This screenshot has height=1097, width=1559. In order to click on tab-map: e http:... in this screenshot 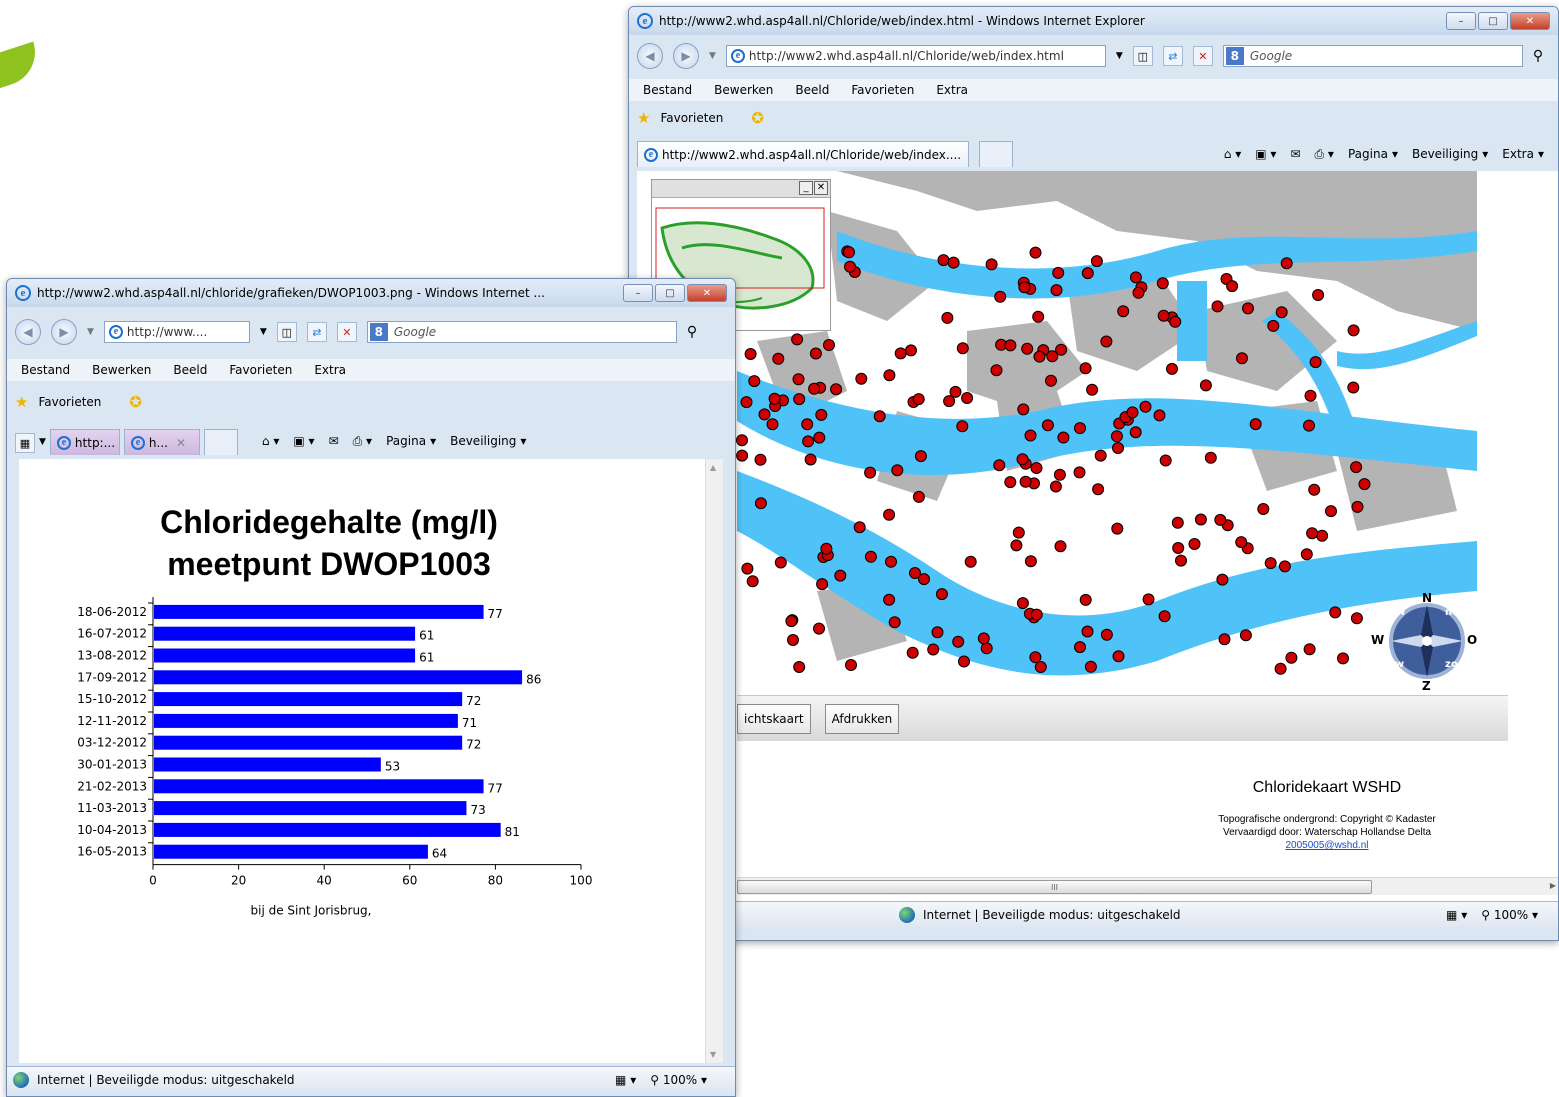, I will do `click(84, 442)`.